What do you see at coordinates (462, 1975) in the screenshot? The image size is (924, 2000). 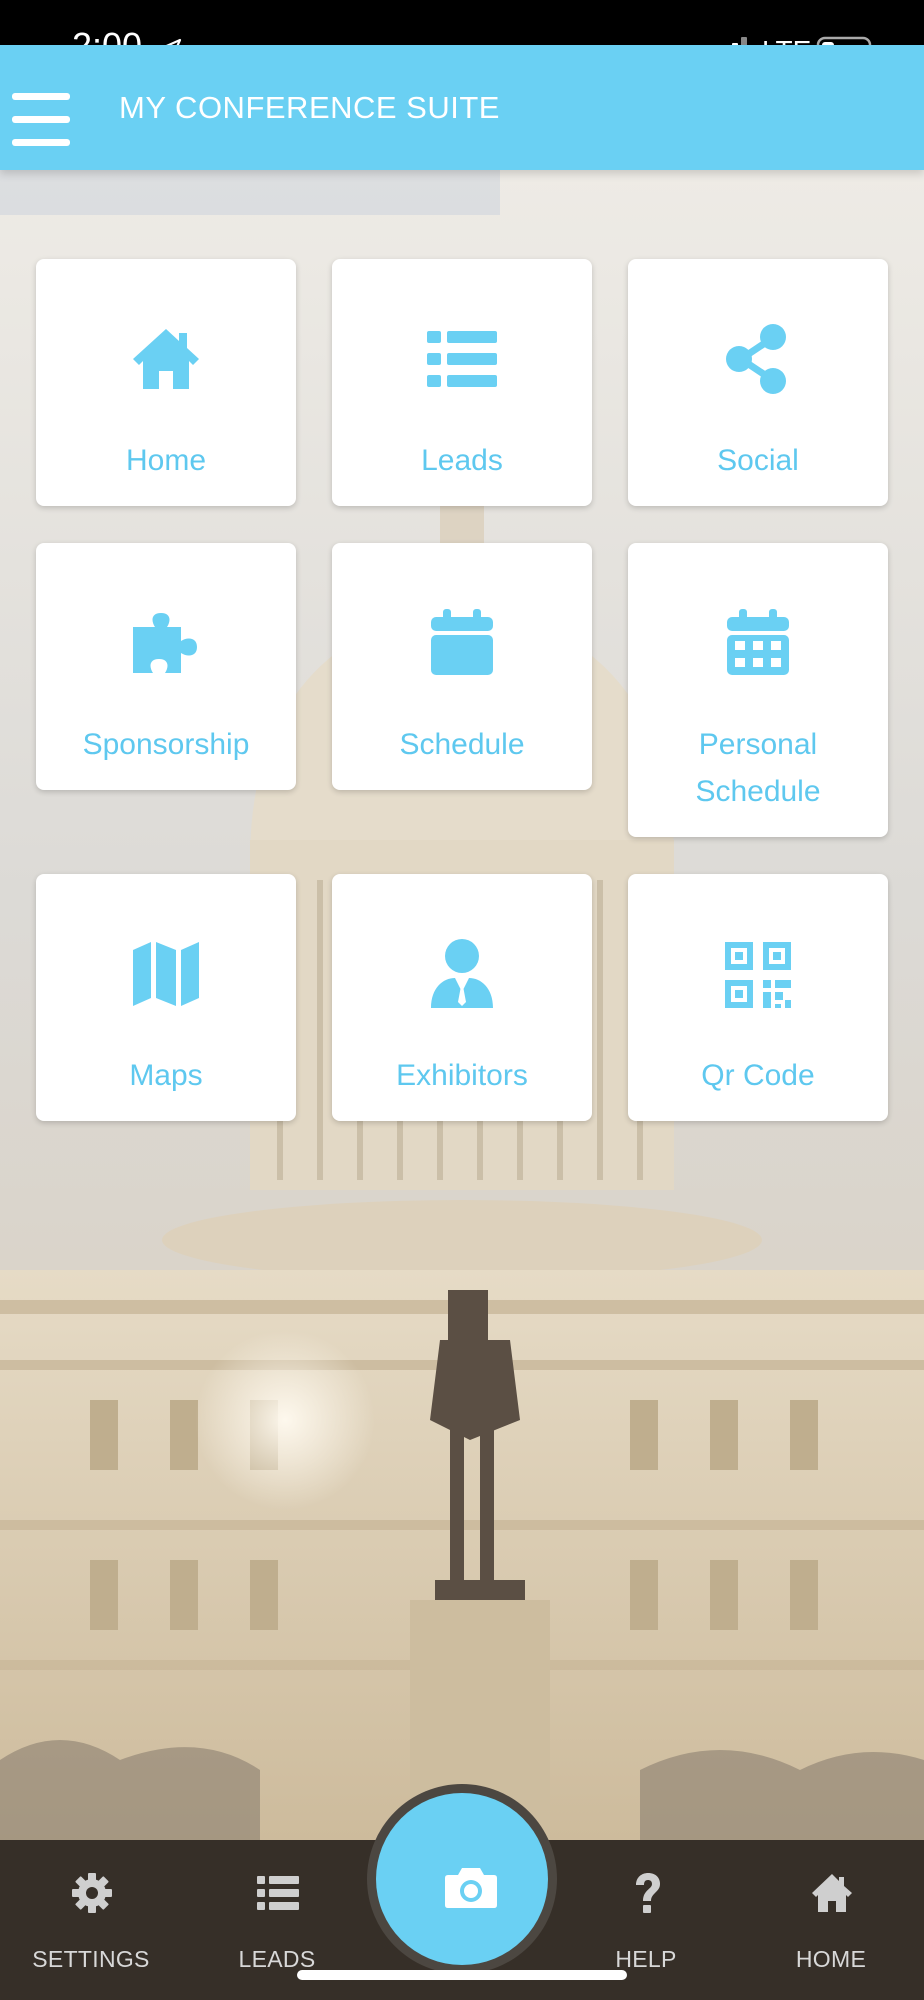 I see `home-indicator` at bounding box center [462, 1975].